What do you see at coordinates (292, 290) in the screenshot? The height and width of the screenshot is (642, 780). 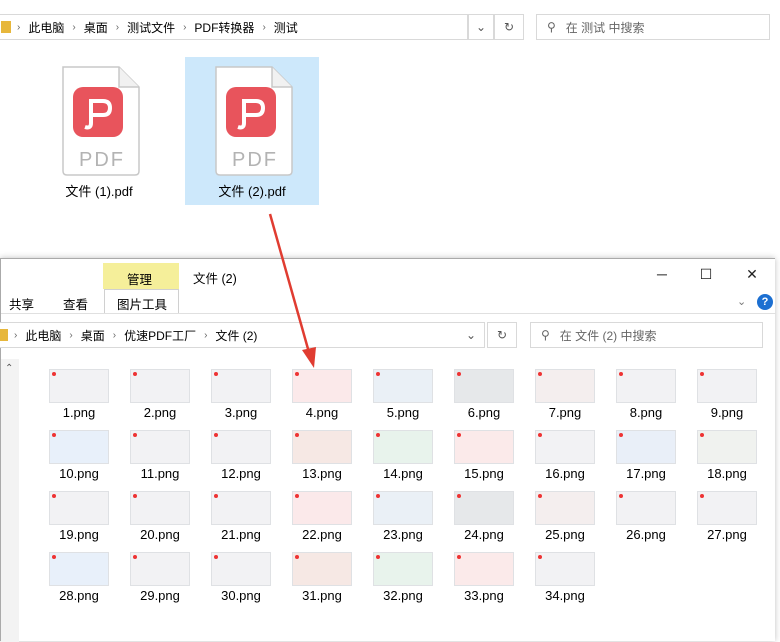 I see `red-arrow-annotation` at bounding box center [292, 290].